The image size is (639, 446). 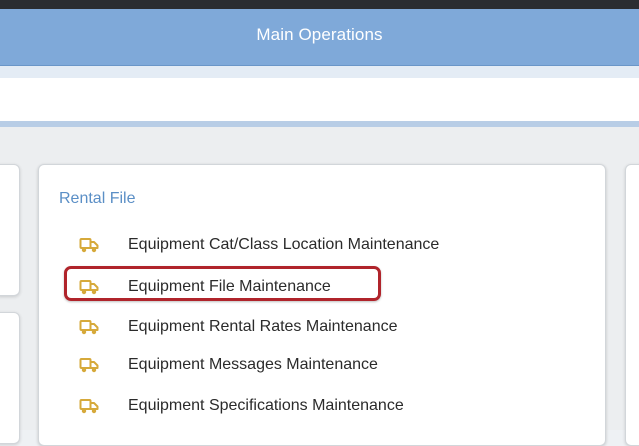 I want to click on menu-item-equipment-messages: Equipment Messages Maintenance, so click(x=228, y=365).